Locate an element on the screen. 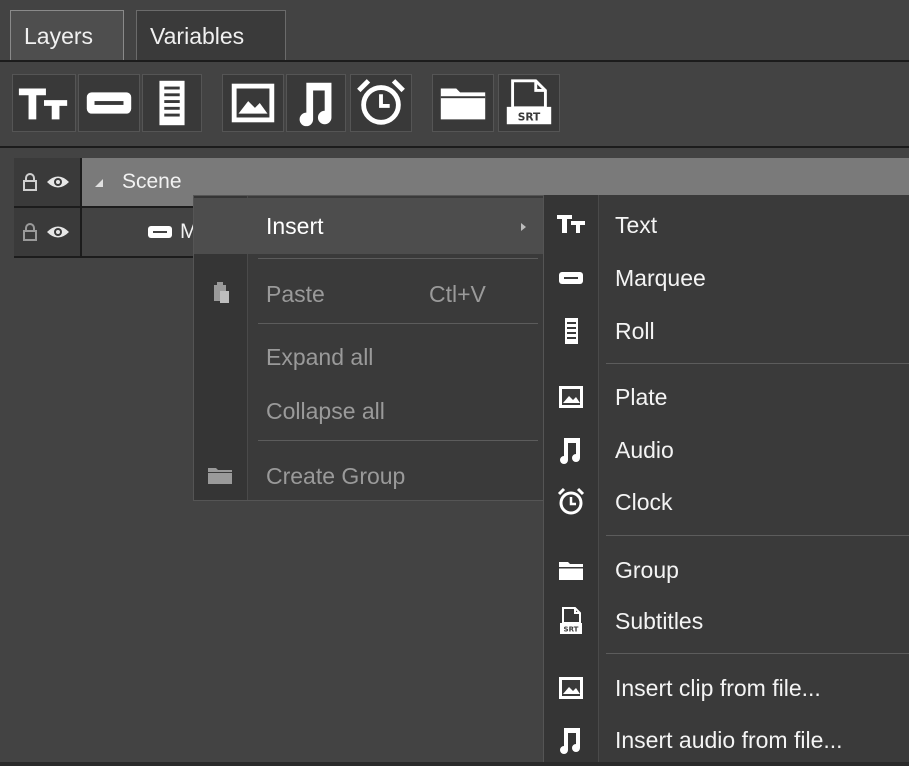 The width and height of the screenshot is (909, 766). submenu-item-plate: Plate is located at coordinates (726, 397).